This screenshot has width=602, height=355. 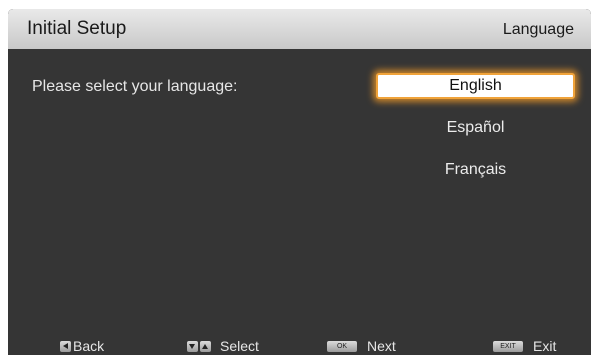 What do you see at coordinates (475, 170) in the screenshot?
I see `language-option-french: Français` at bounding box center [475, 170].